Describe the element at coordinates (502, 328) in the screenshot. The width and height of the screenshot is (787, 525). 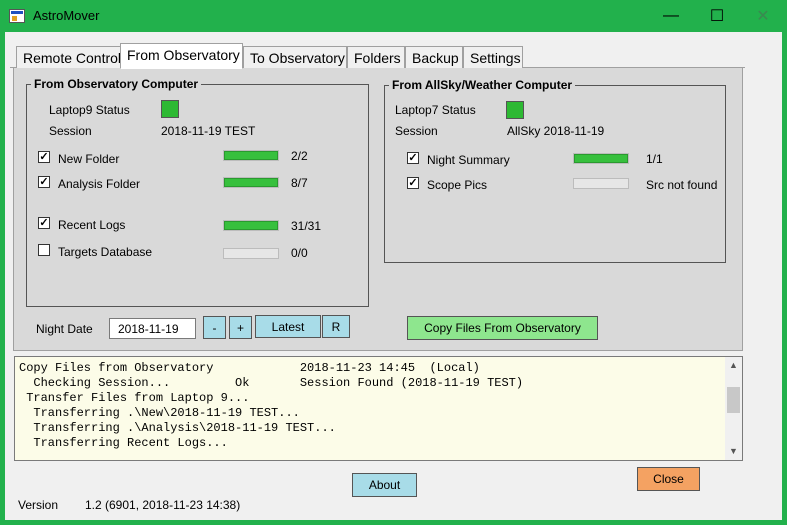
I see `copy-files-button: Copy Files From Observatory` at that location.